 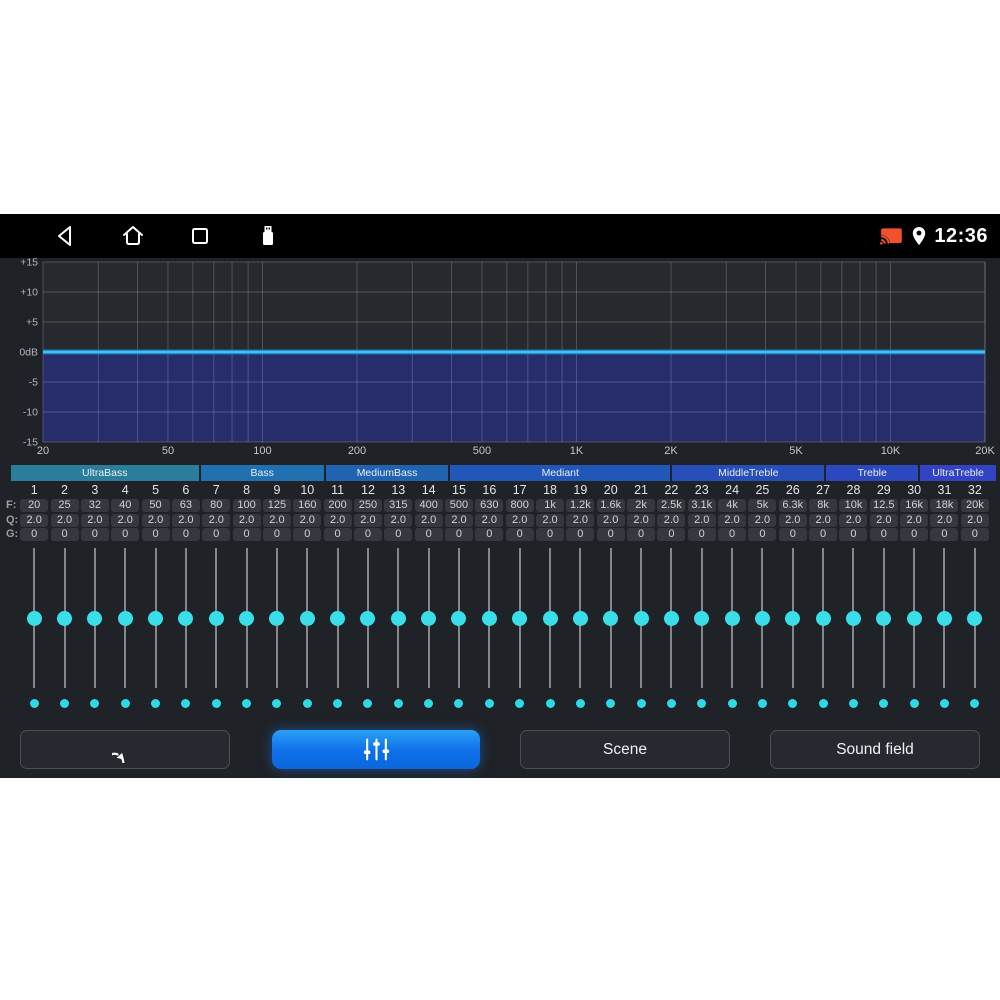 What do you see at coordinates (428, 505) in the screenshot?
I see `freq-value-pill: 400` at bounding box center [428, 505].